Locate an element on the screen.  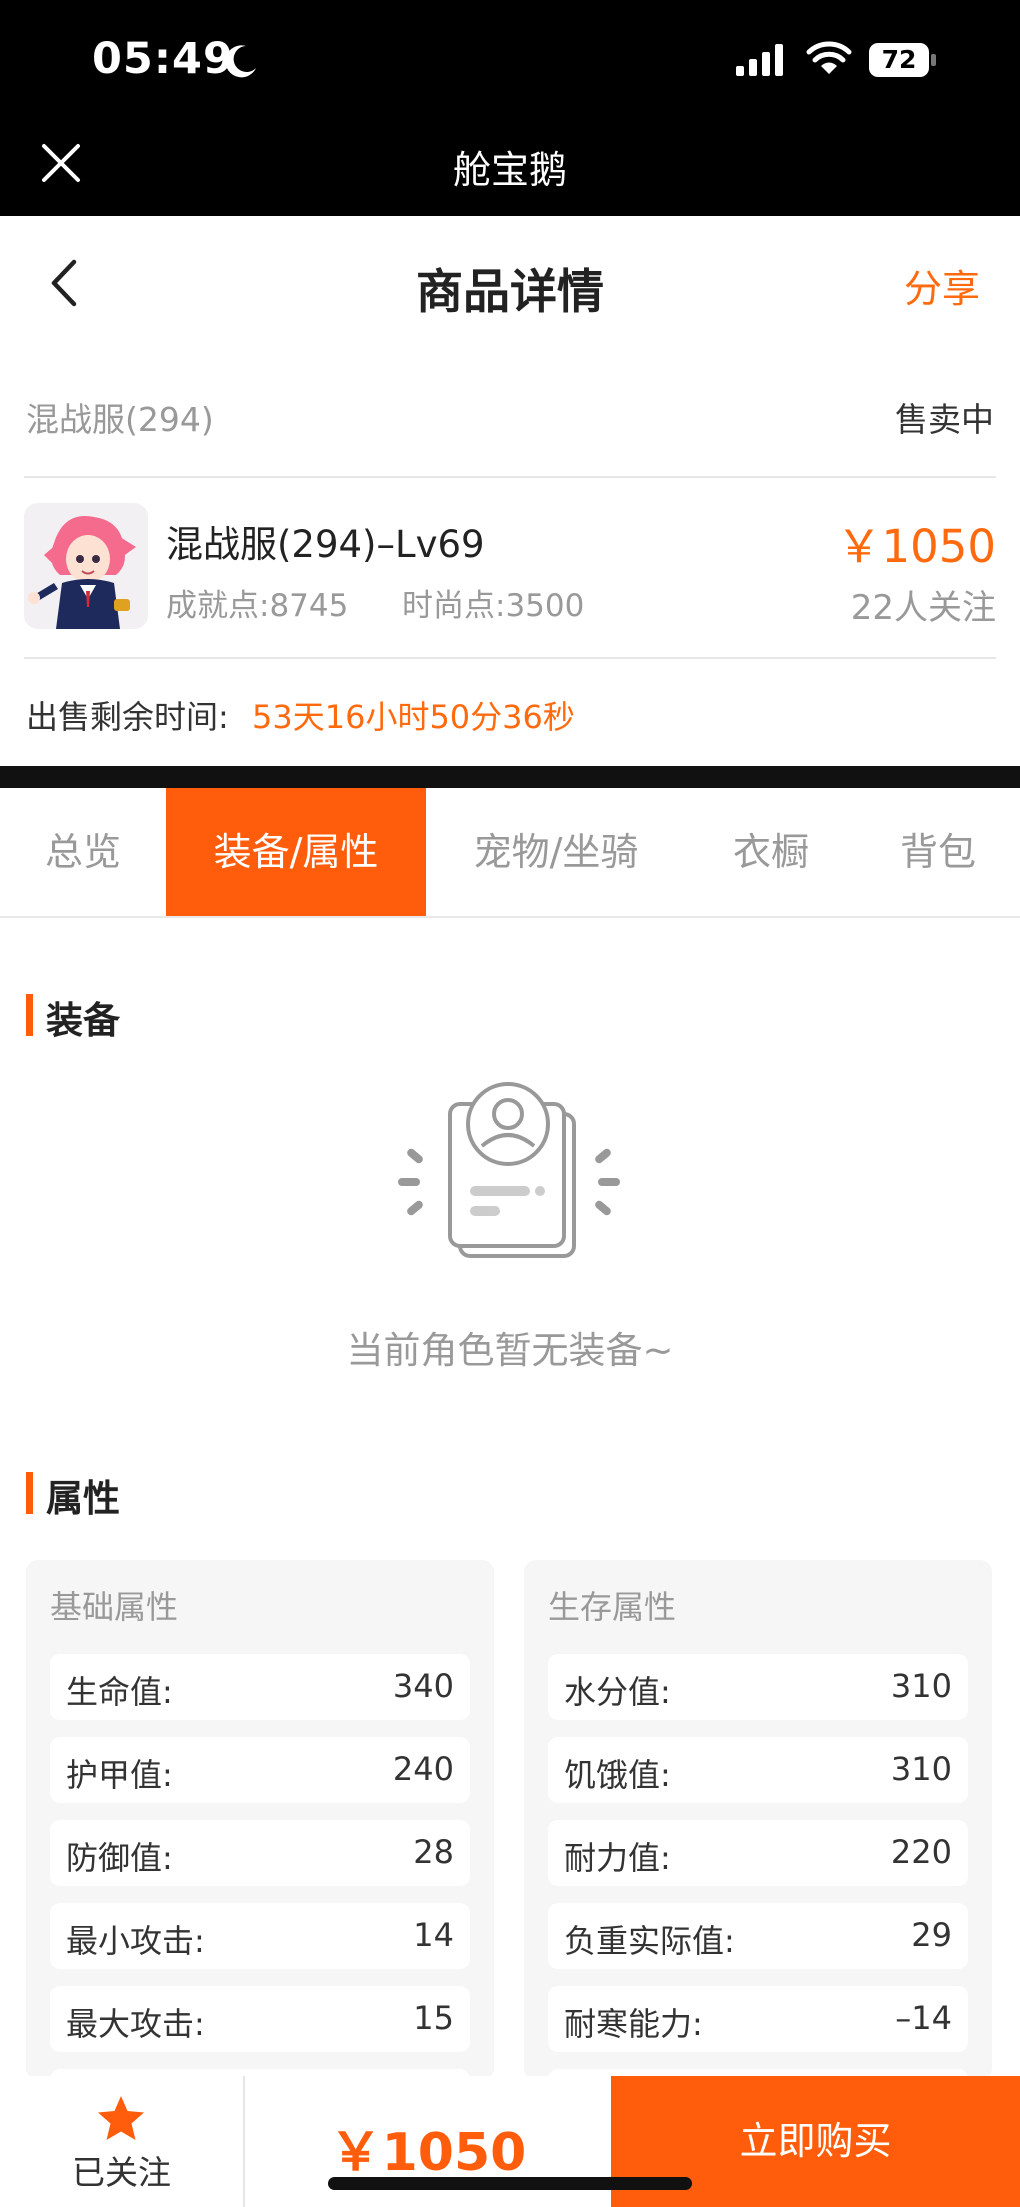
attribute-value: 220 is located at coordinates (921, 1852).